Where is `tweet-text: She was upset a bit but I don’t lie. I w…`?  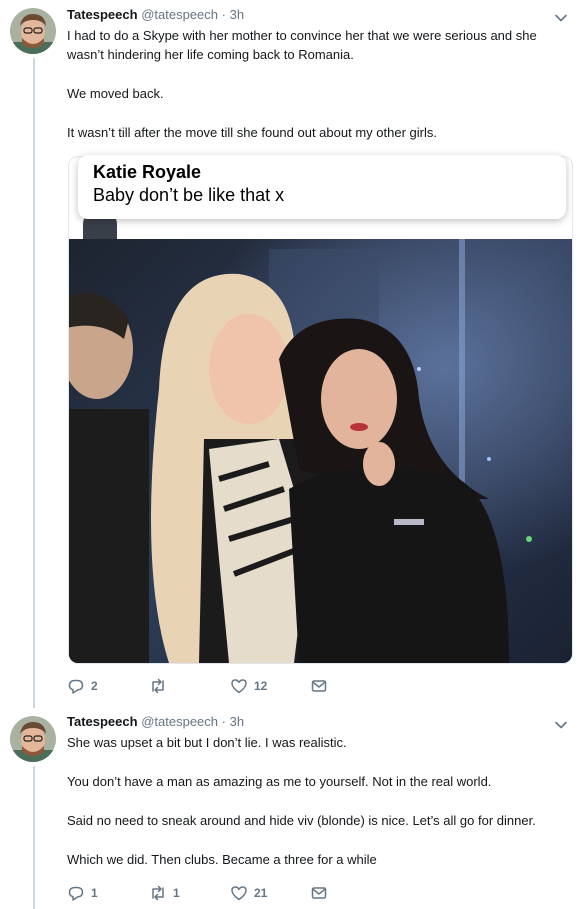
tweet-text: She was upset a bit but I don’t lie. I w… is located at coordinates (322, 801).